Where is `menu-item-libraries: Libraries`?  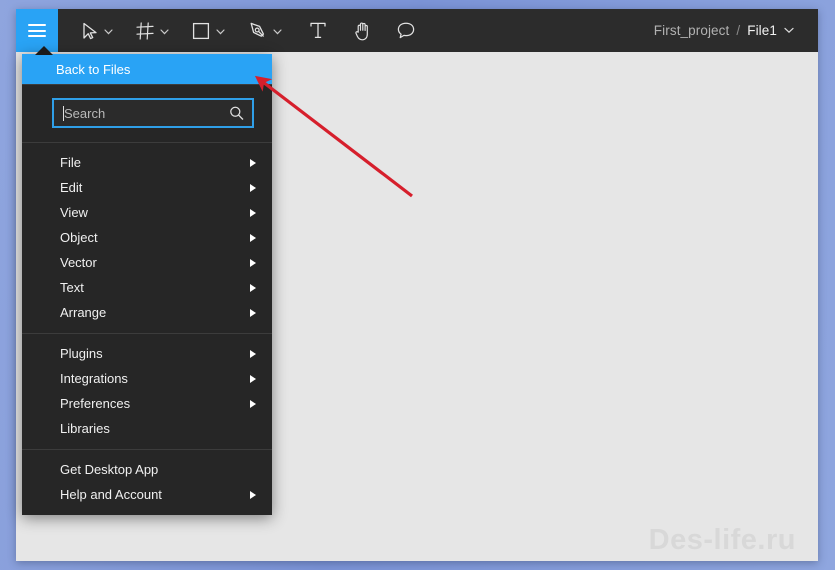
menu-item-libraries: Libraries is located at coordinates (147, 428).